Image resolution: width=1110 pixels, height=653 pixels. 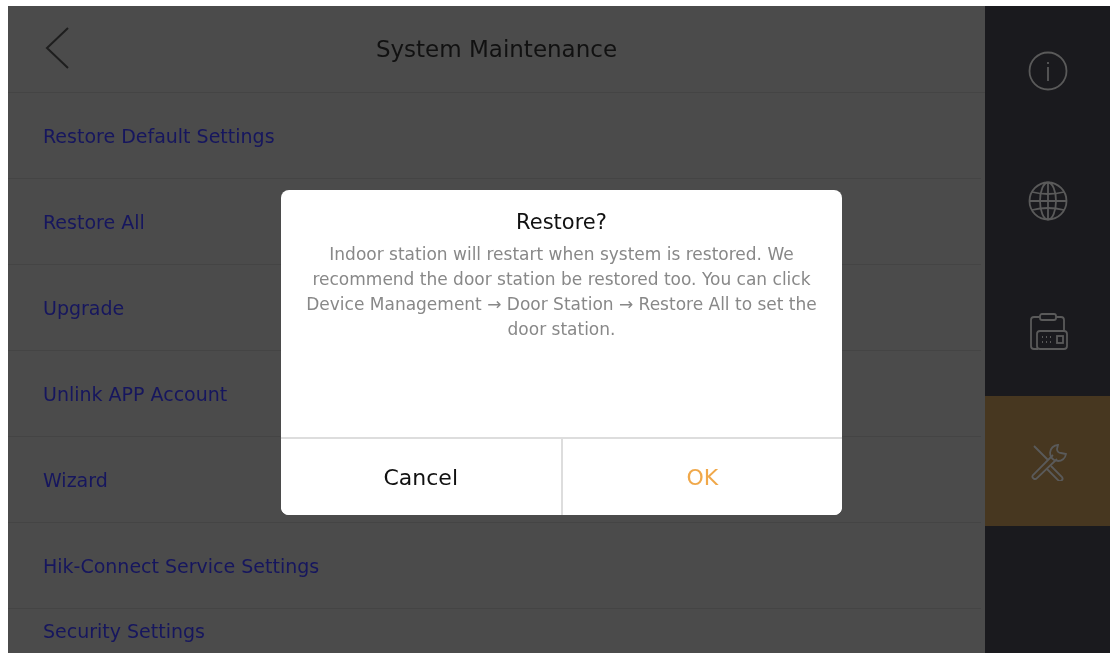 I want to click on sidebar-tab, so click(x=1047, y=461).